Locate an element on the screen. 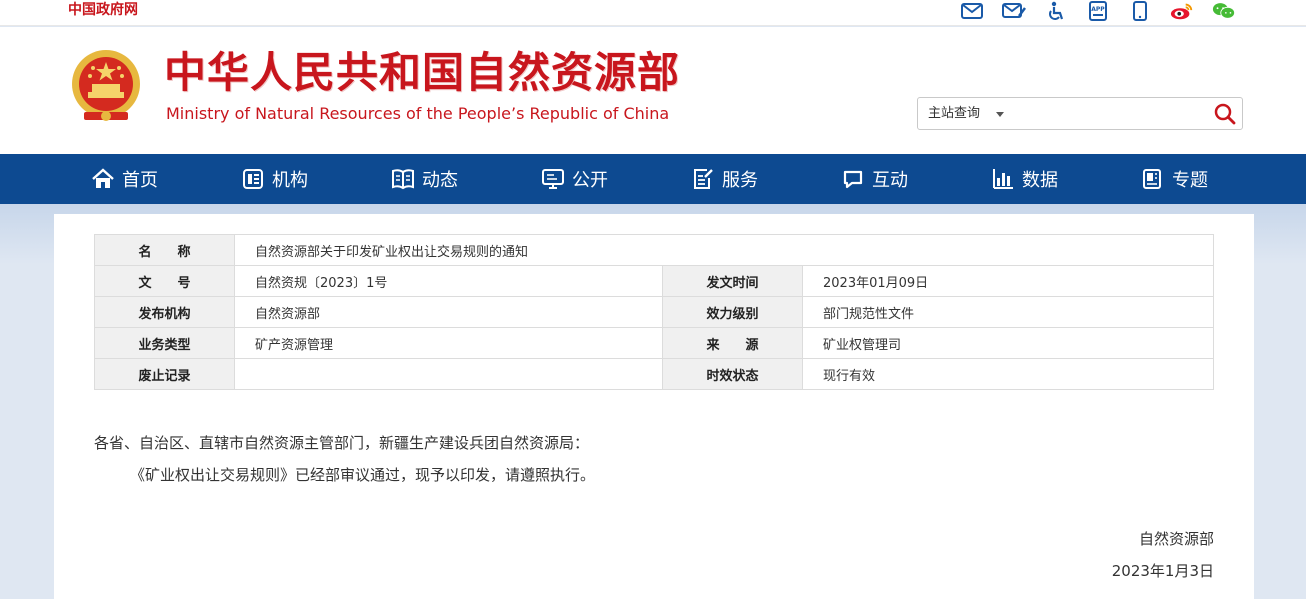 The height and width of the screenshot is (599, 1306). mail-icon is located at coordinates (972, 11).